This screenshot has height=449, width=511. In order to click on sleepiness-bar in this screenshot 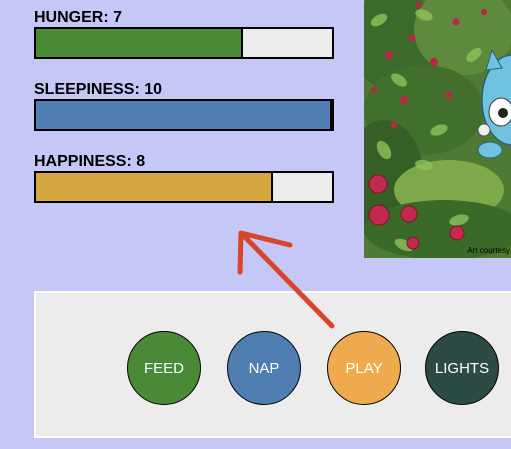, I will do `click(184, 115)`.